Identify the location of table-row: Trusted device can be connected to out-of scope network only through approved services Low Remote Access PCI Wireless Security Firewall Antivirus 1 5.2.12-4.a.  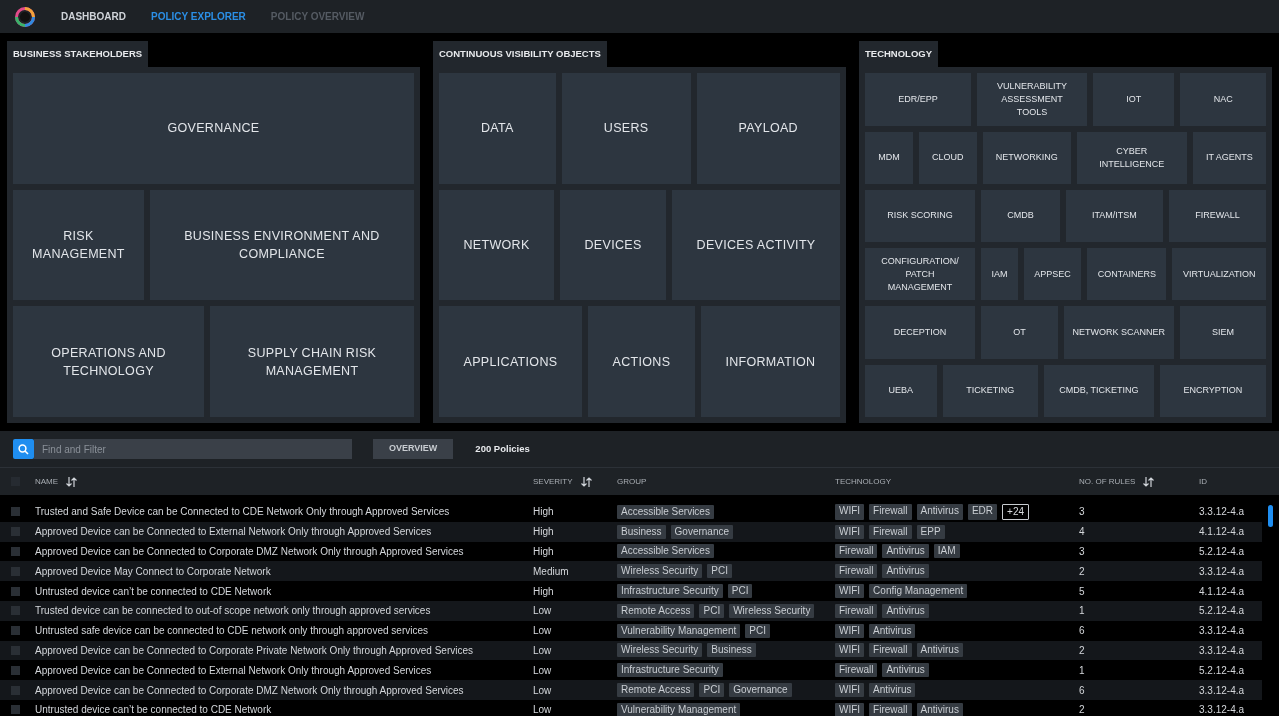
(631, 611).